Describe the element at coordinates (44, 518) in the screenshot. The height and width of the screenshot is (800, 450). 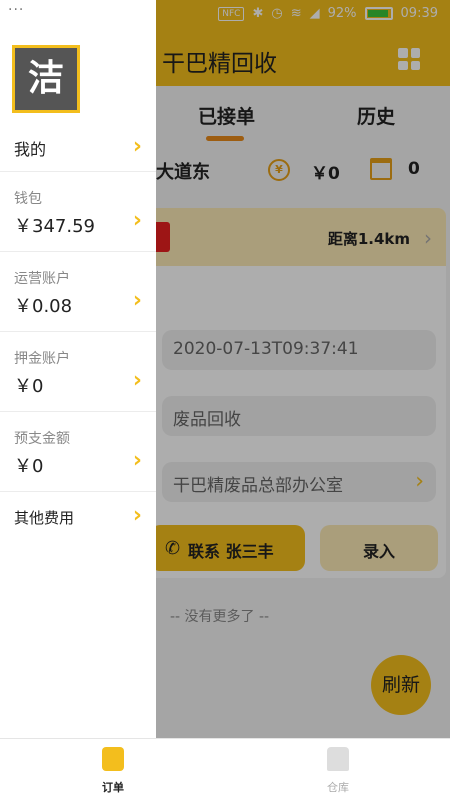
I see `drawer-item-label: 其他费用` at that location.